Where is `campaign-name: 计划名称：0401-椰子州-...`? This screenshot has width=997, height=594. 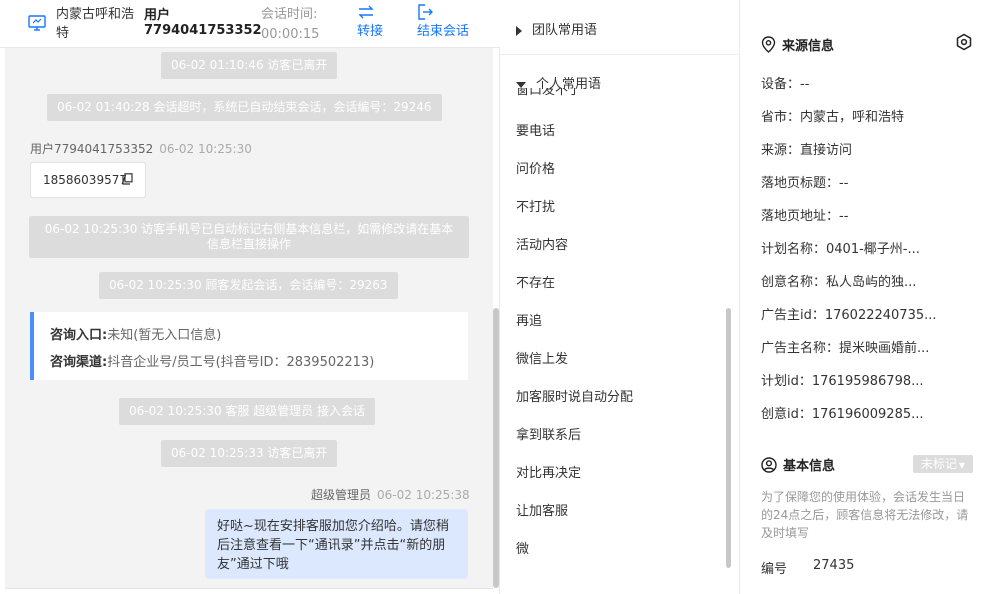 campaign-name: 计划名称：0401-椰子州-... is located at coordinates (840, 249).